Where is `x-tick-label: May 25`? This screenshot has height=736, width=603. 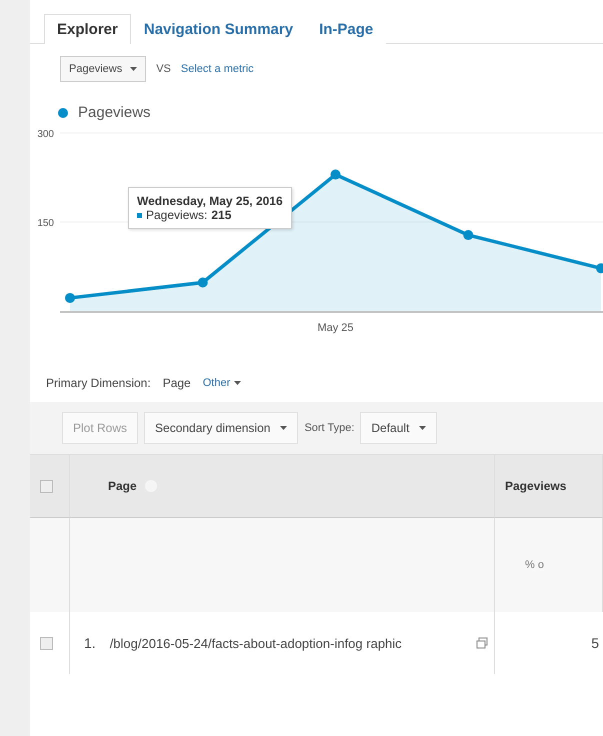 x-tick-label: May 25 is located at coordinates (335, 328).